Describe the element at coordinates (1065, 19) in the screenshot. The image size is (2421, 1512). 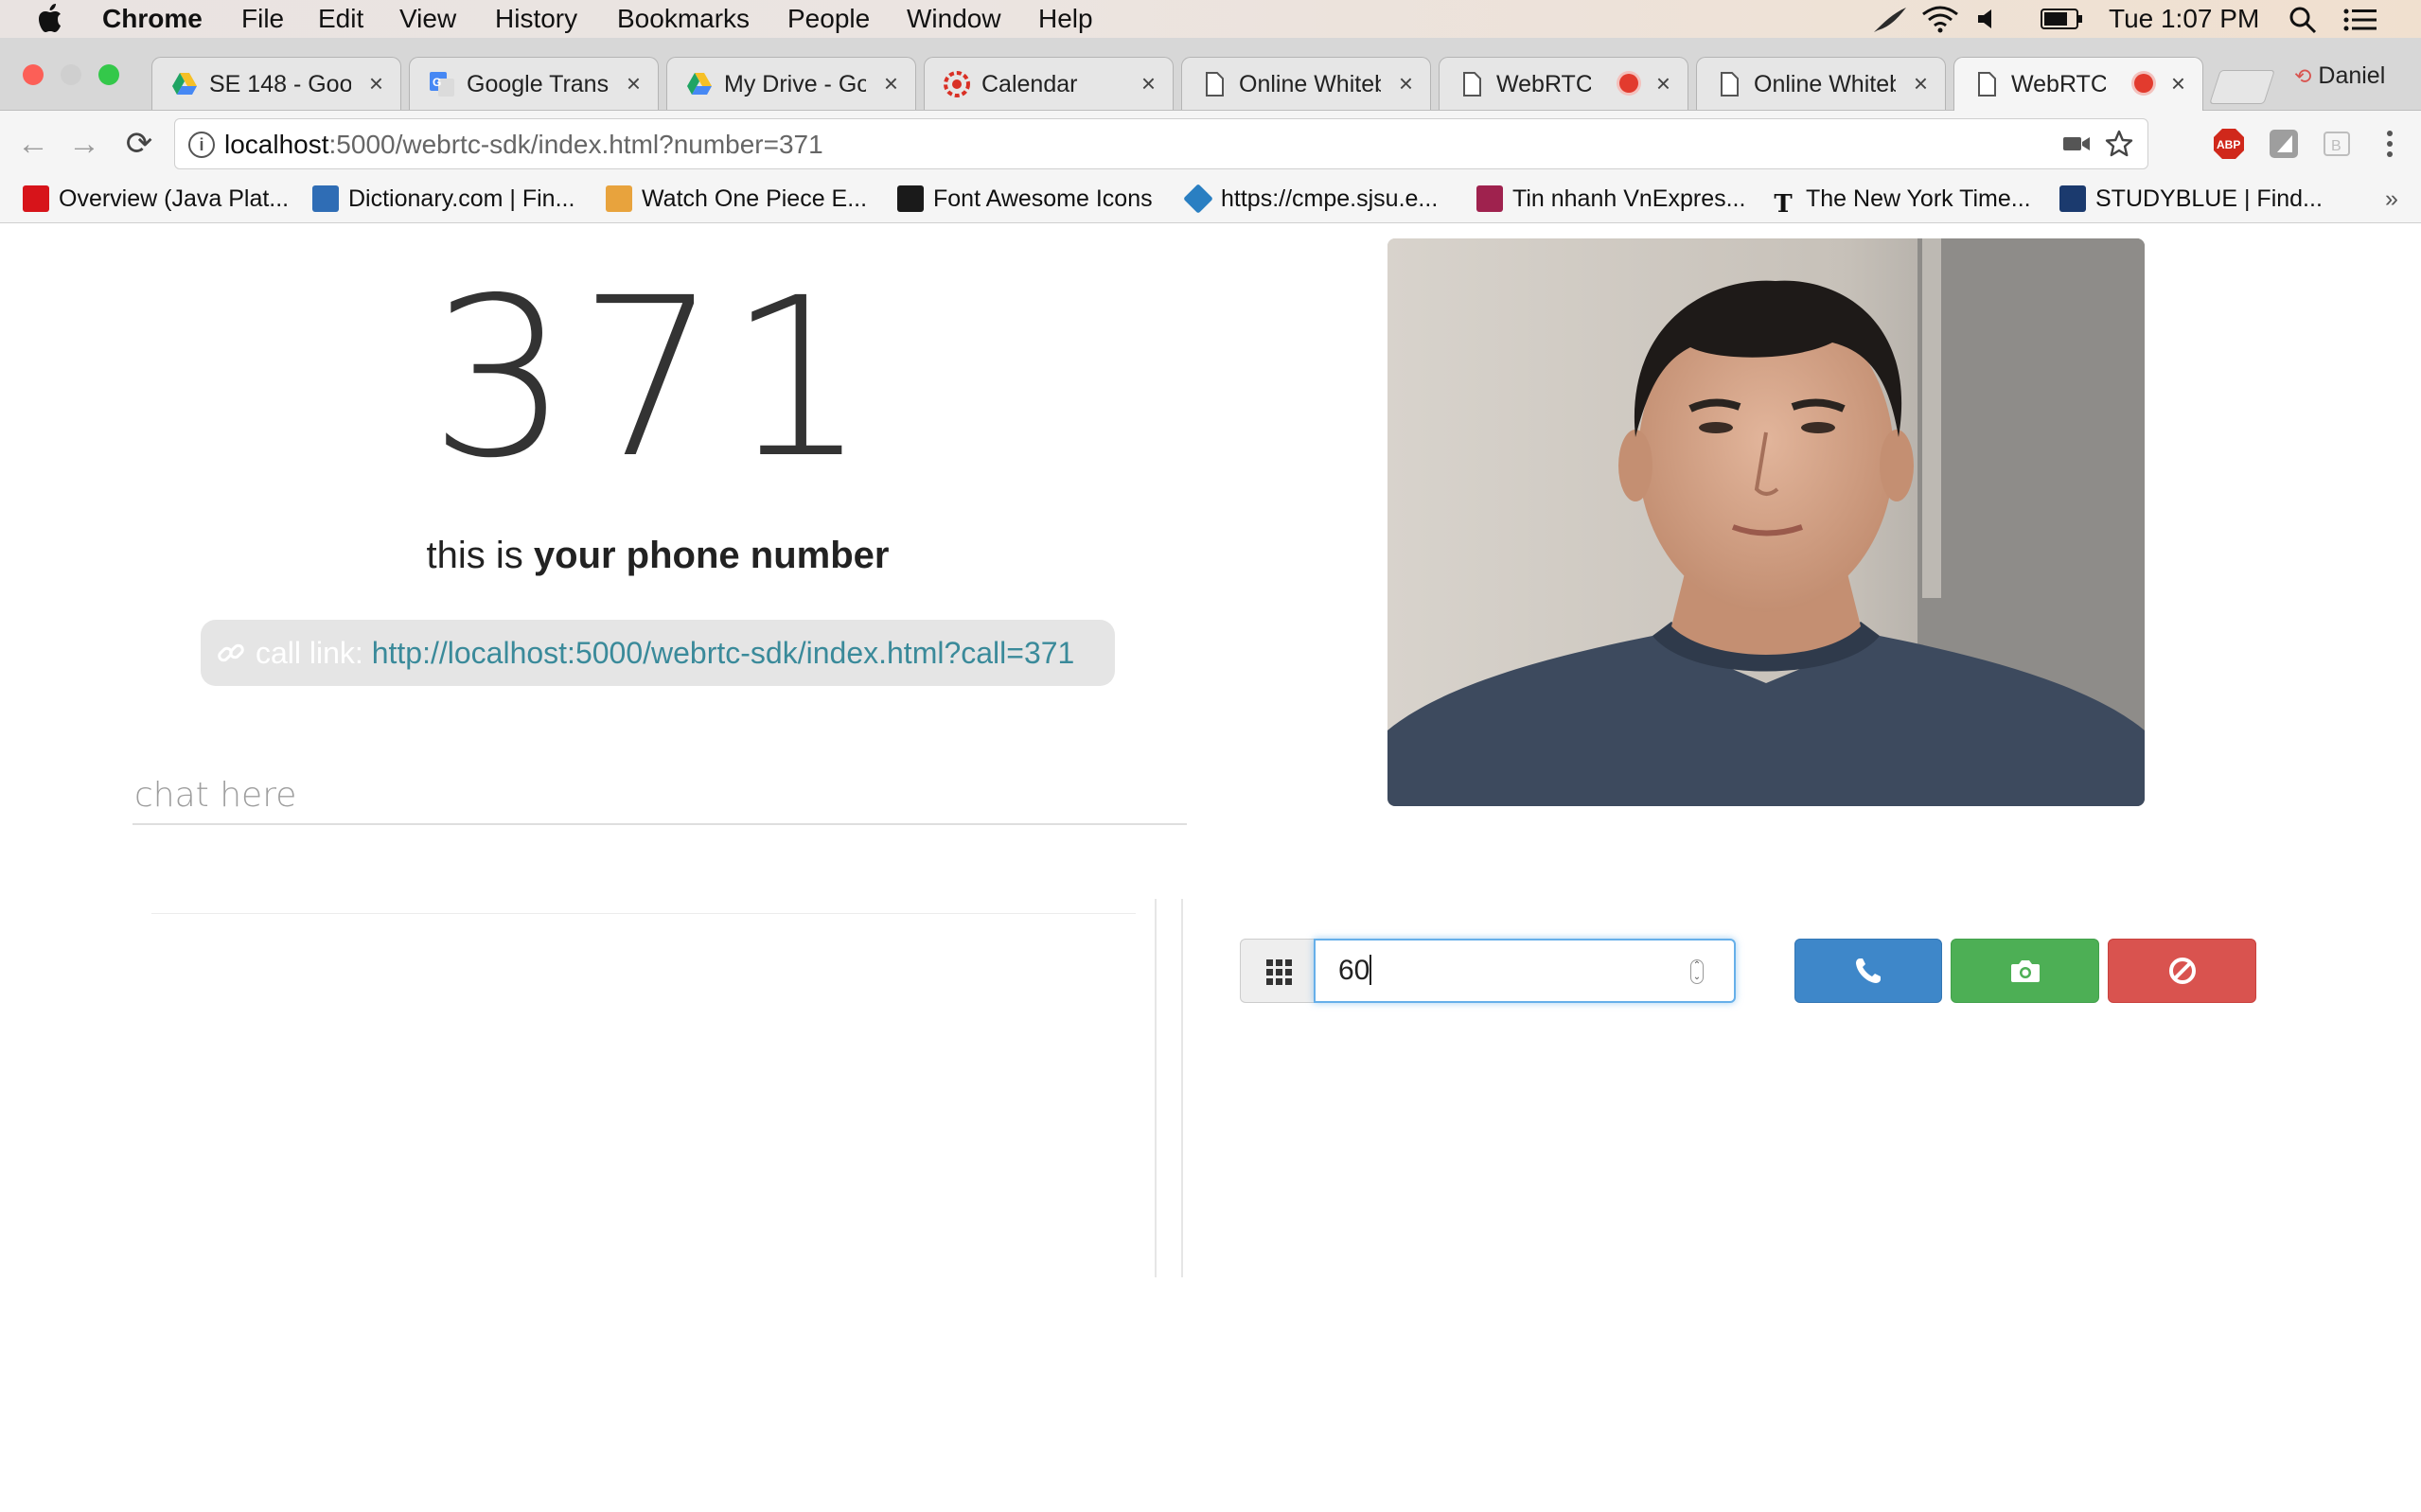
I see `menu-help: Help` at that location.